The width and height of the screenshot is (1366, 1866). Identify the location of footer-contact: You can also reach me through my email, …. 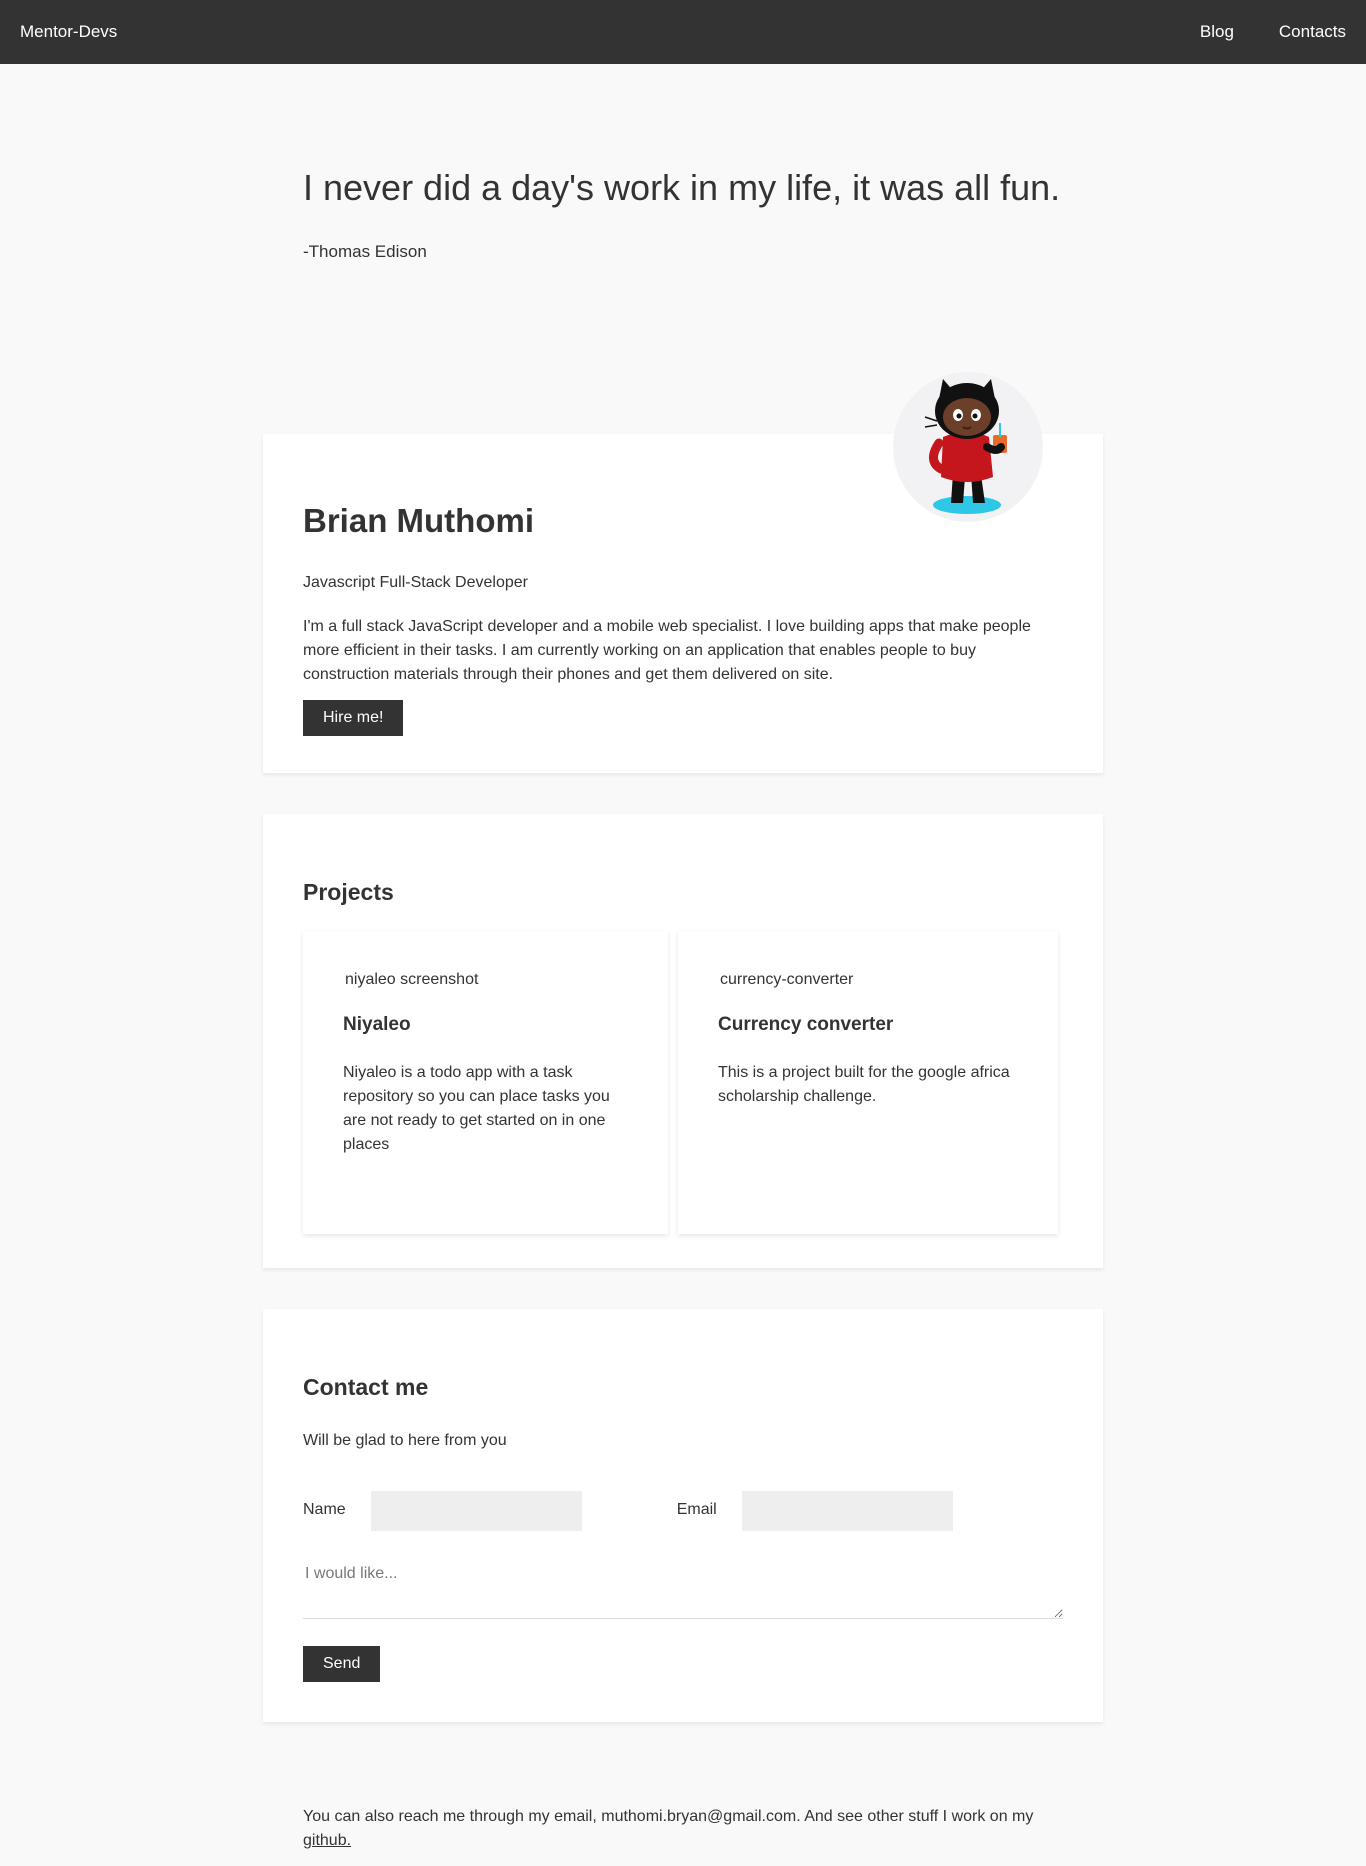
(683, 1787).